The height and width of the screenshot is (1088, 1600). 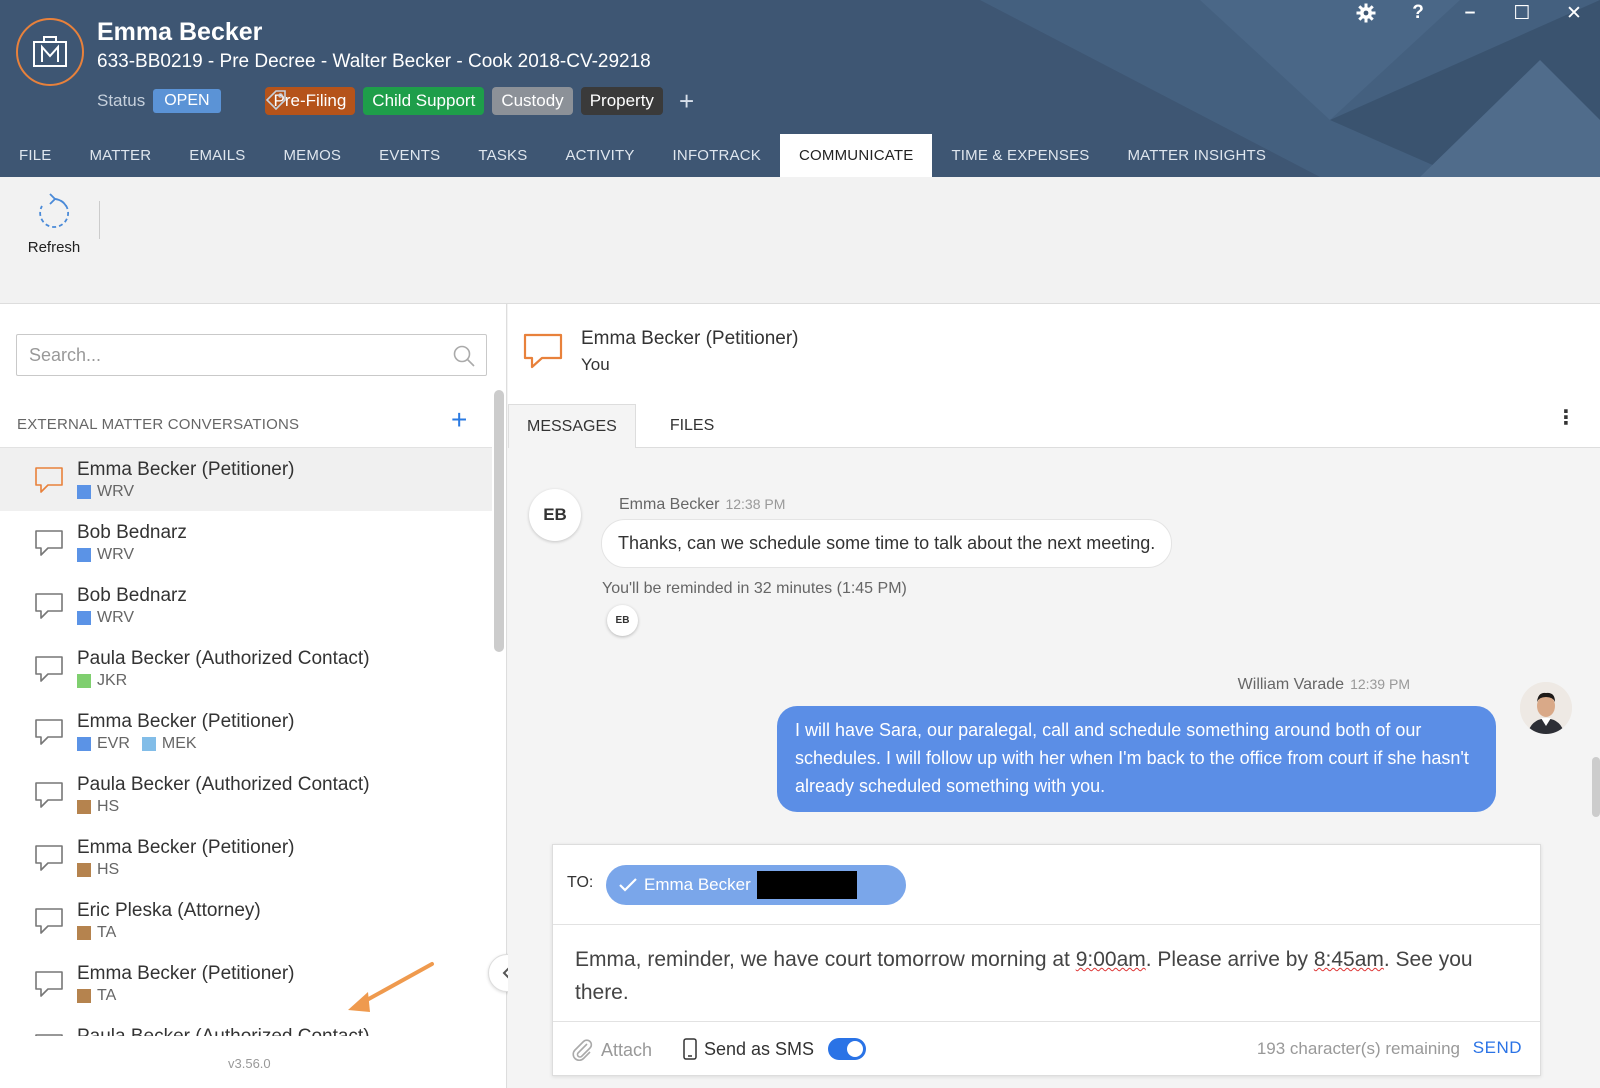 What do you see at coordinates (179, 743) in the screenshot?
I see `tag-code: MEK` at bounding box center [179, 743].